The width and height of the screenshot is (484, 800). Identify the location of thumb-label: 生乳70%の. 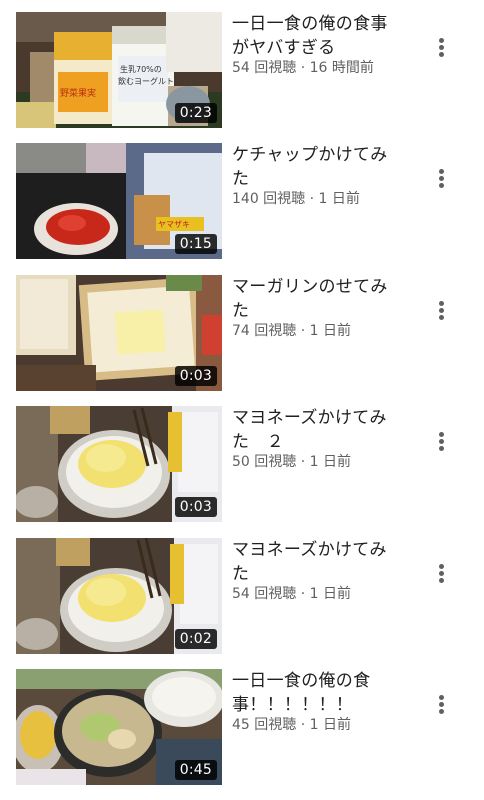
(141, 69).